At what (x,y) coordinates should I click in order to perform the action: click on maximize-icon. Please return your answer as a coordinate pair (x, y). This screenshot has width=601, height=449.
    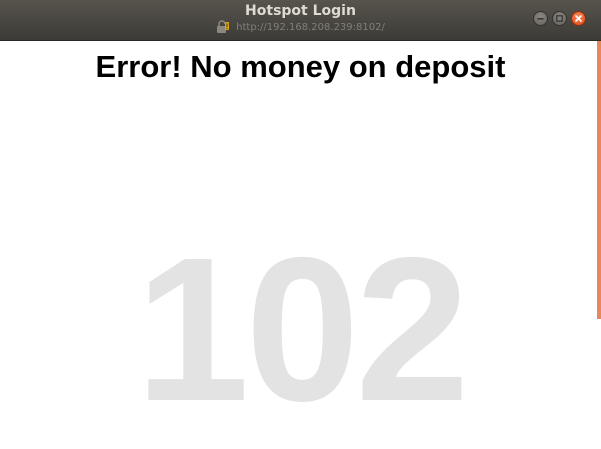
    Looking at the image, I should click on (559, 18).